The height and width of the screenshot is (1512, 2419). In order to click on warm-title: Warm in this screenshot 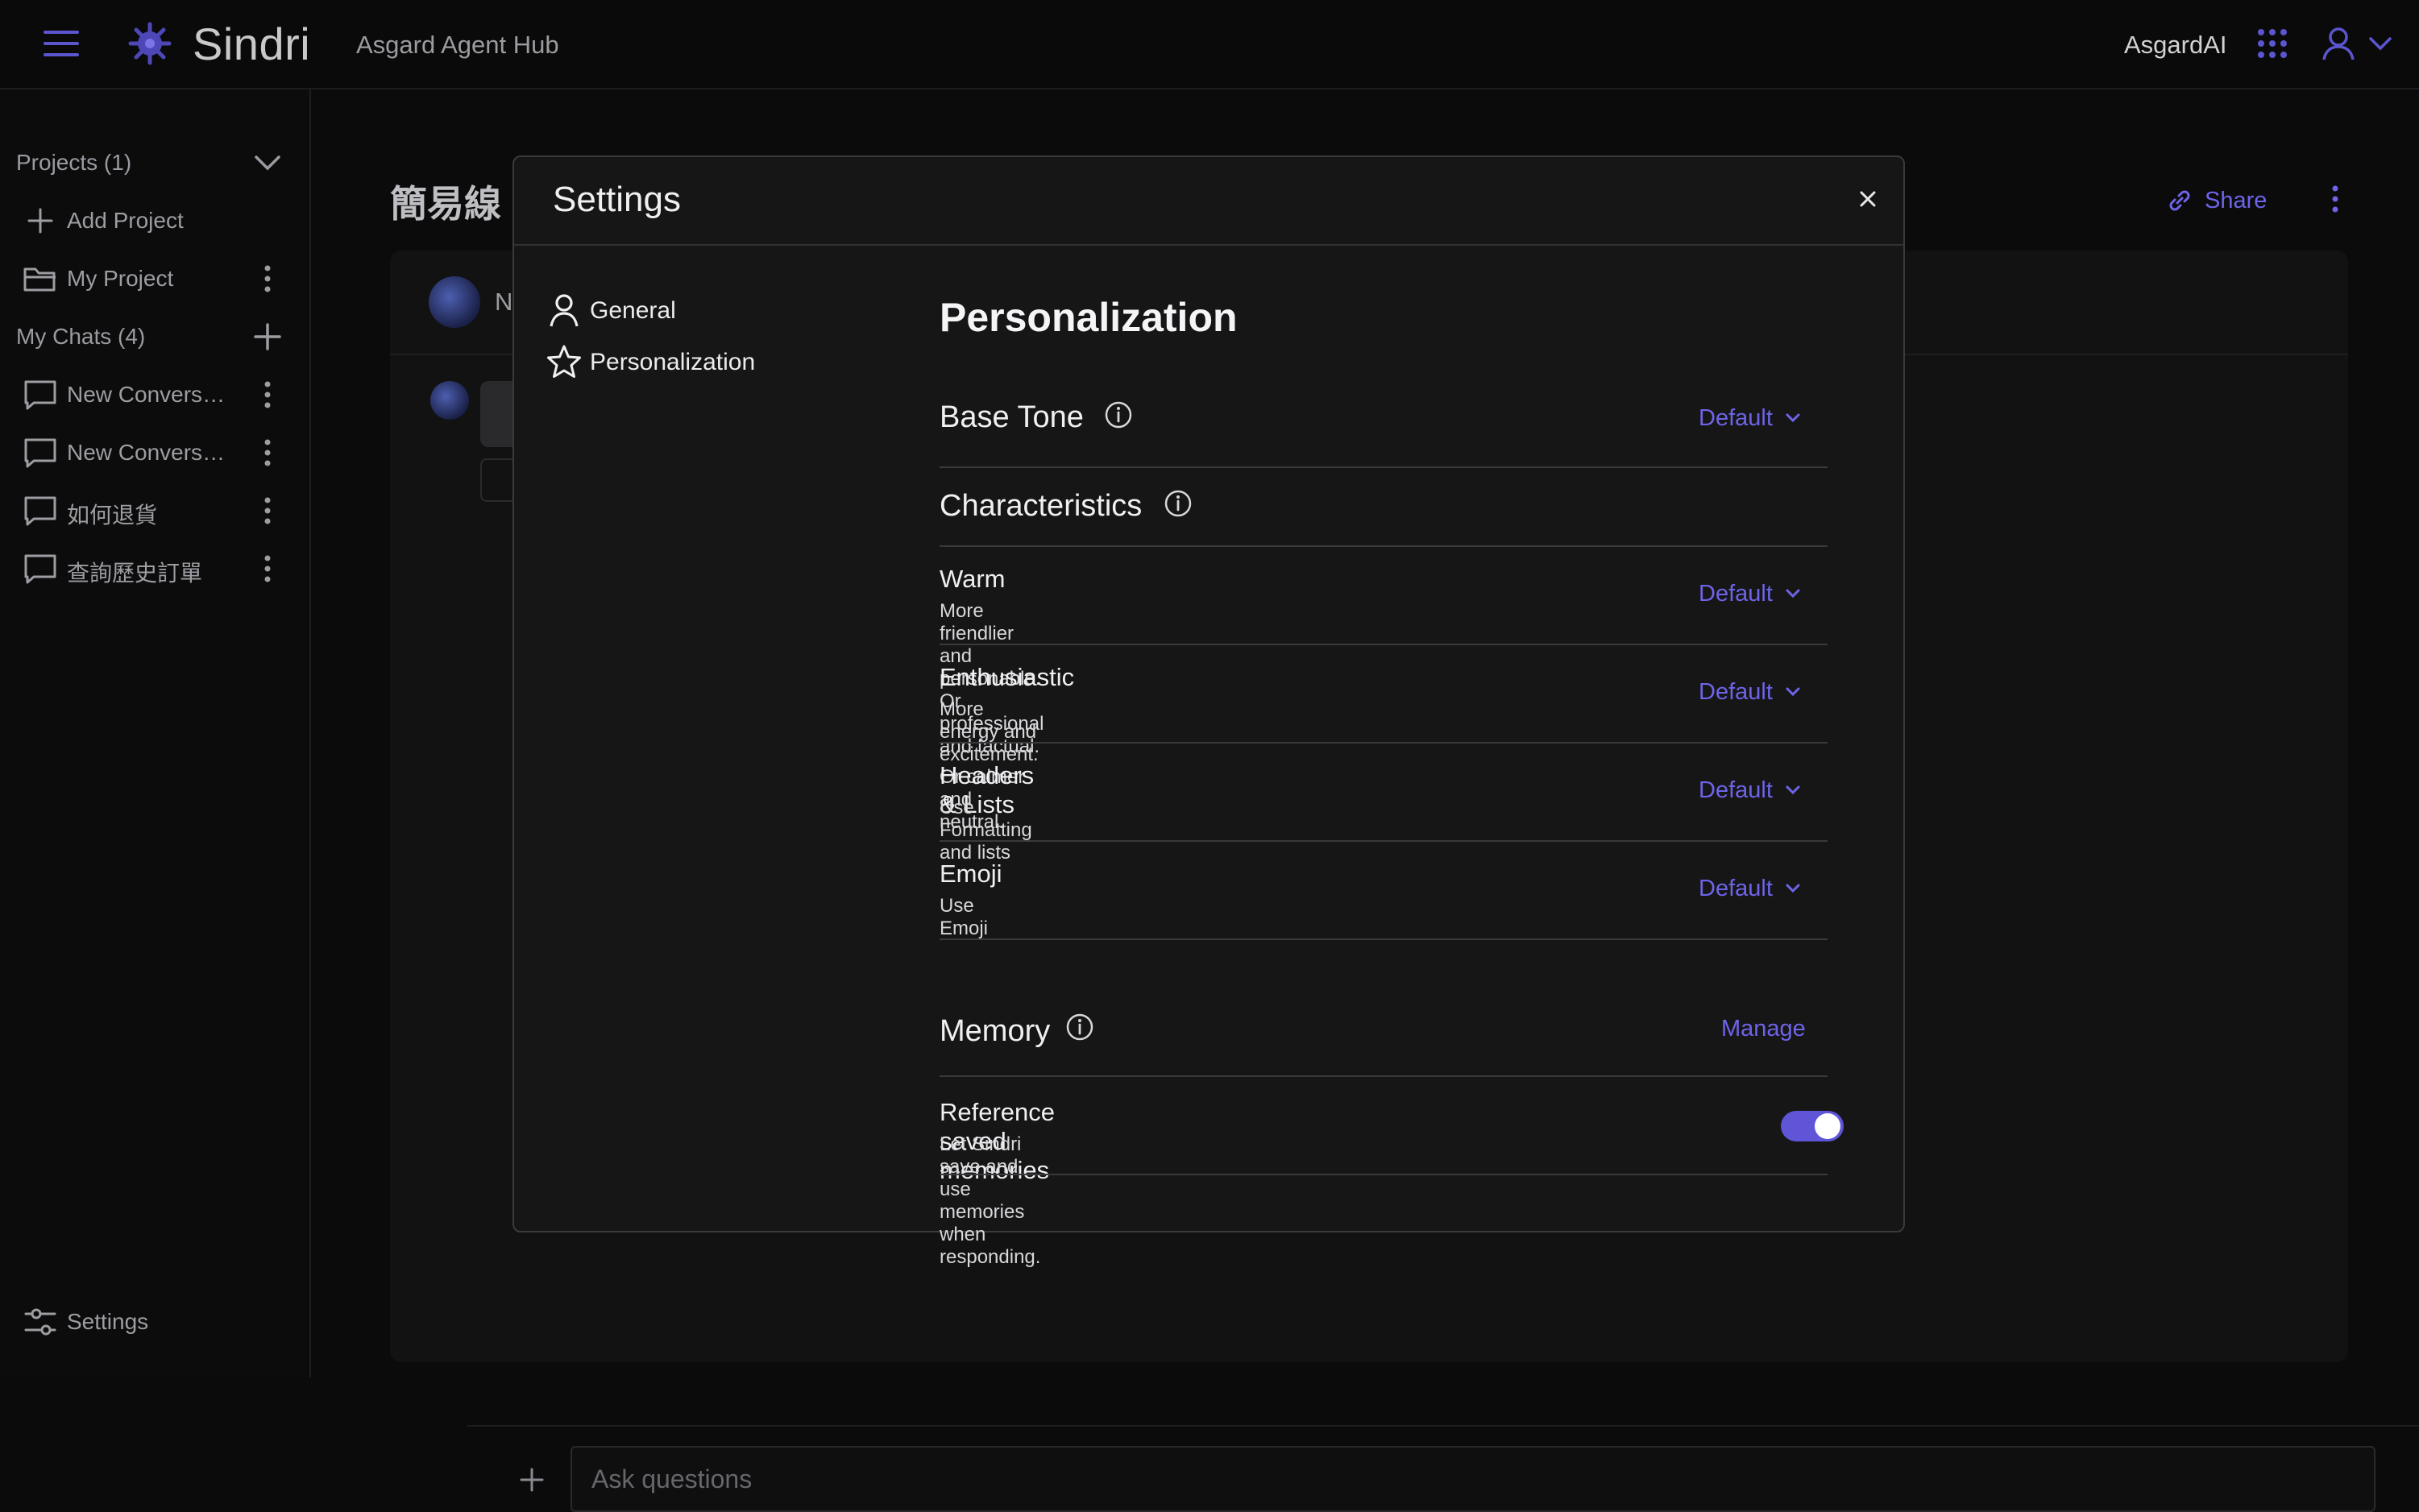, I will do `click(973, 579)`.